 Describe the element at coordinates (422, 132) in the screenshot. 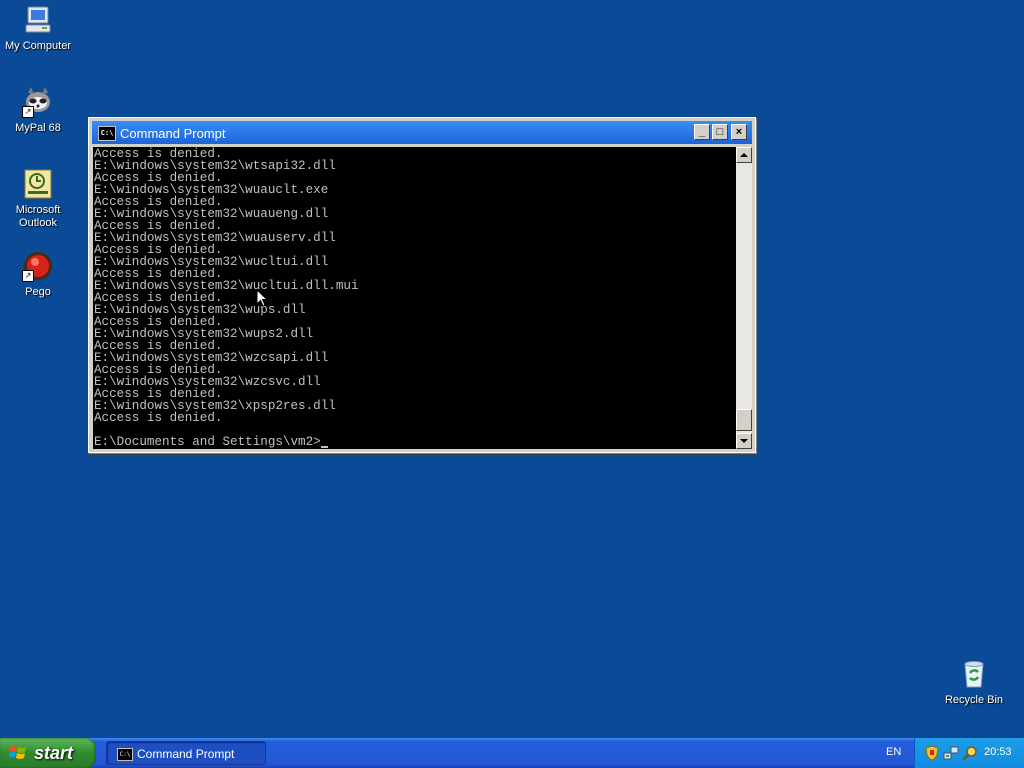

I see `window-titlebar: C:\ Command Prompt _ □ ×` at that location.